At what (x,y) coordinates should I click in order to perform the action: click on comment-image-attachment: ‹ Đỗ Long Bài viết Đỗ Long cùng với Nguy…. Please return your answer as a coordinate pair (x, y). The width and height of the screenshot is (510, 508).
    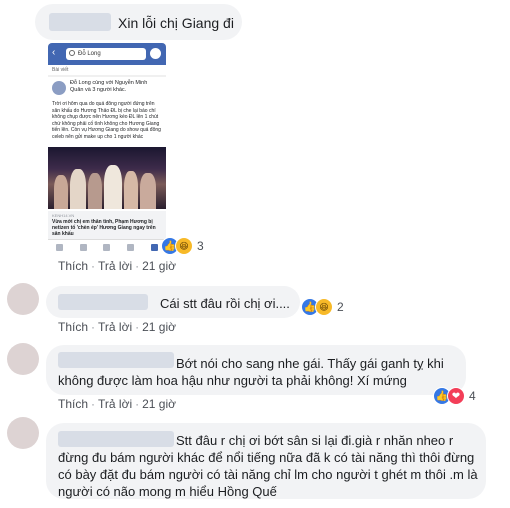
    Looking at the image, I should click on (107, 148).